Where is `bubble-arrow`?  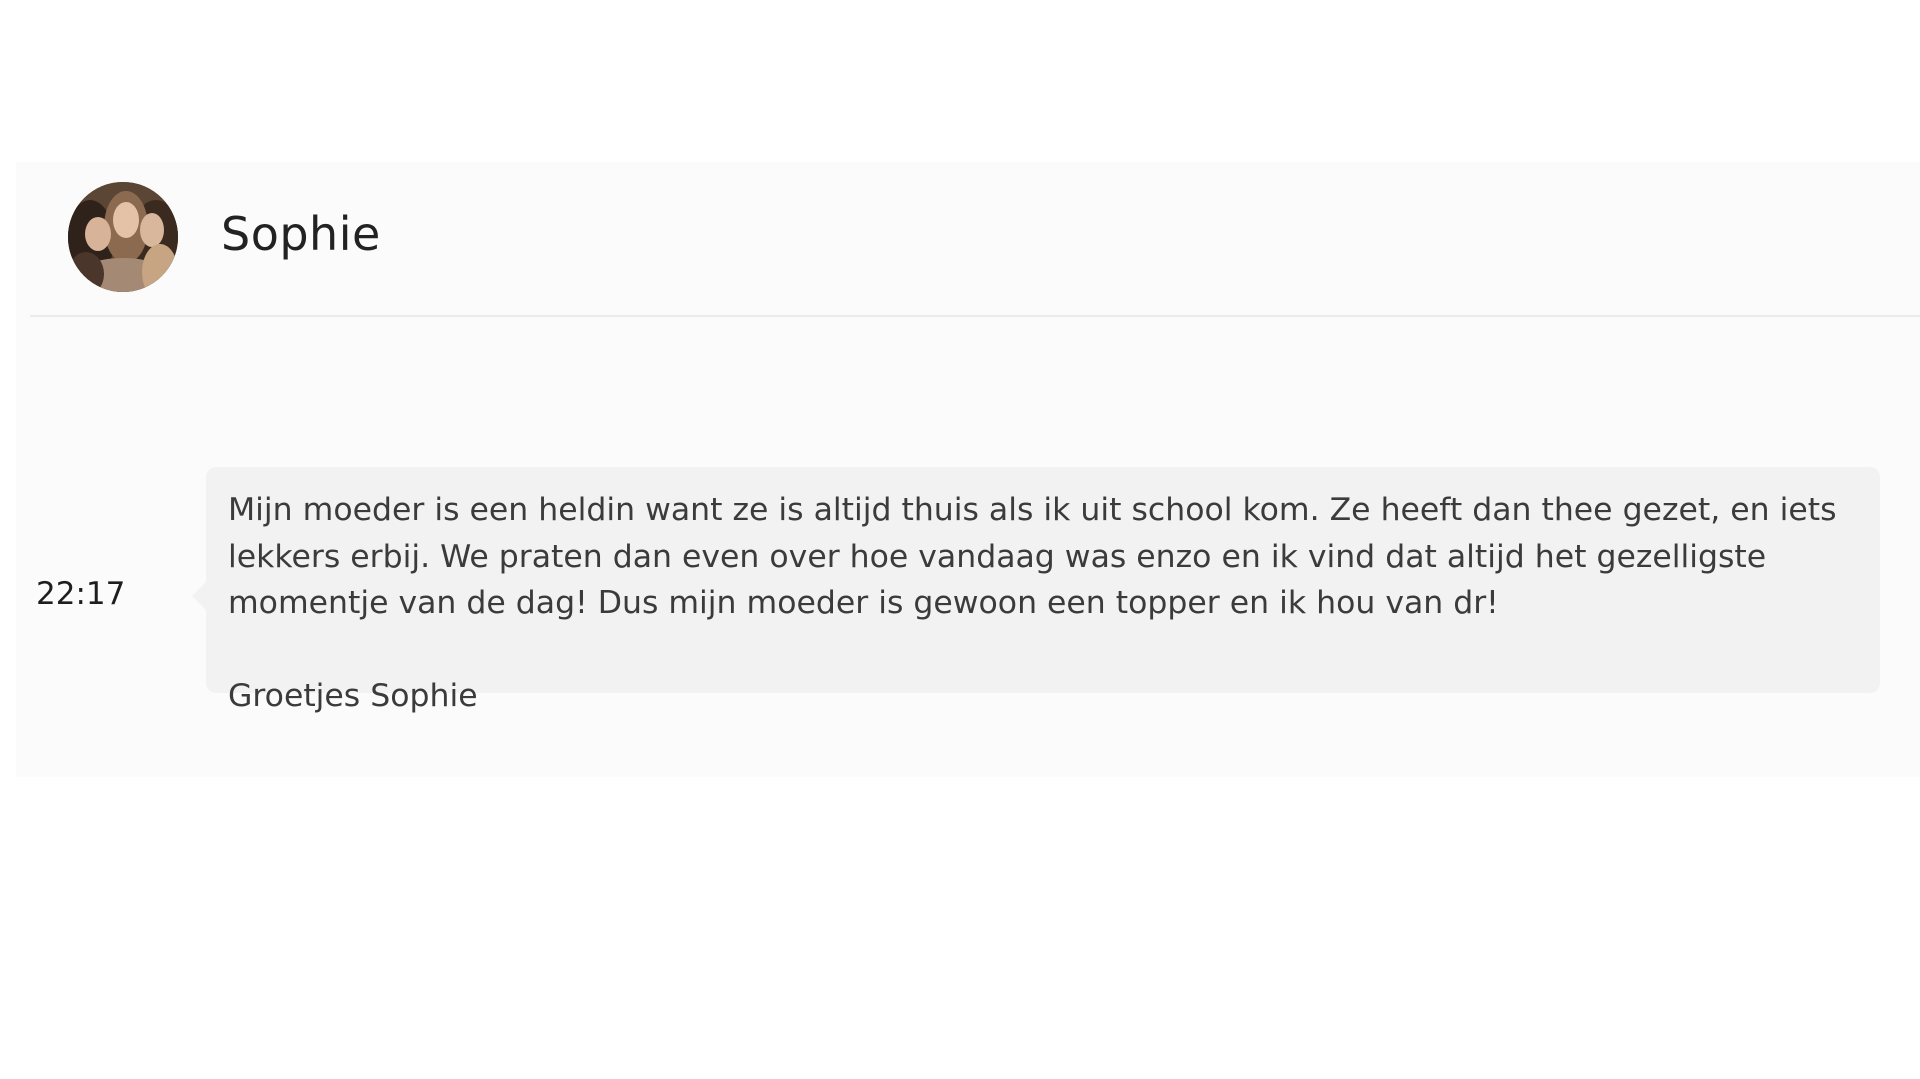
bubble-arrow is located at coordinates (199, 596).